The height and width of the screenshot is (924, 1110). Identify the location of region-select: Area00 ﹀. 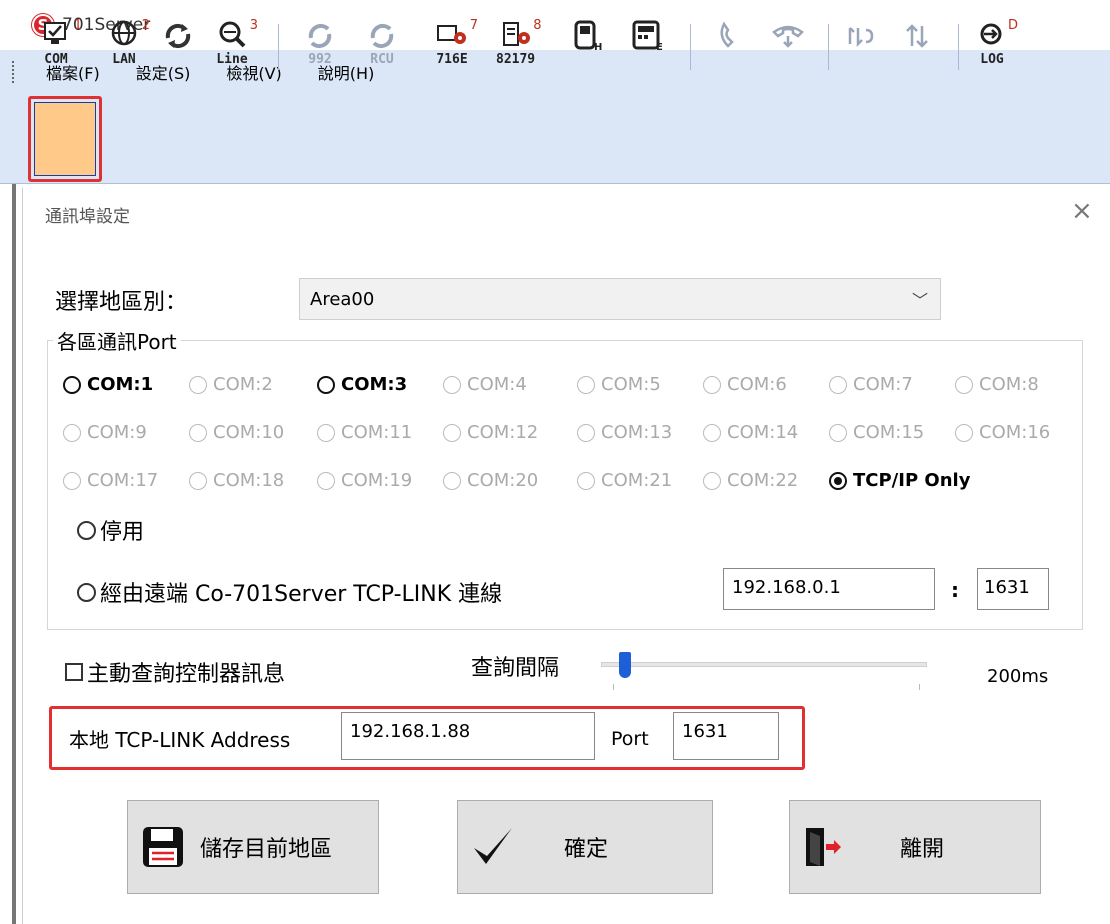
(620, 299).